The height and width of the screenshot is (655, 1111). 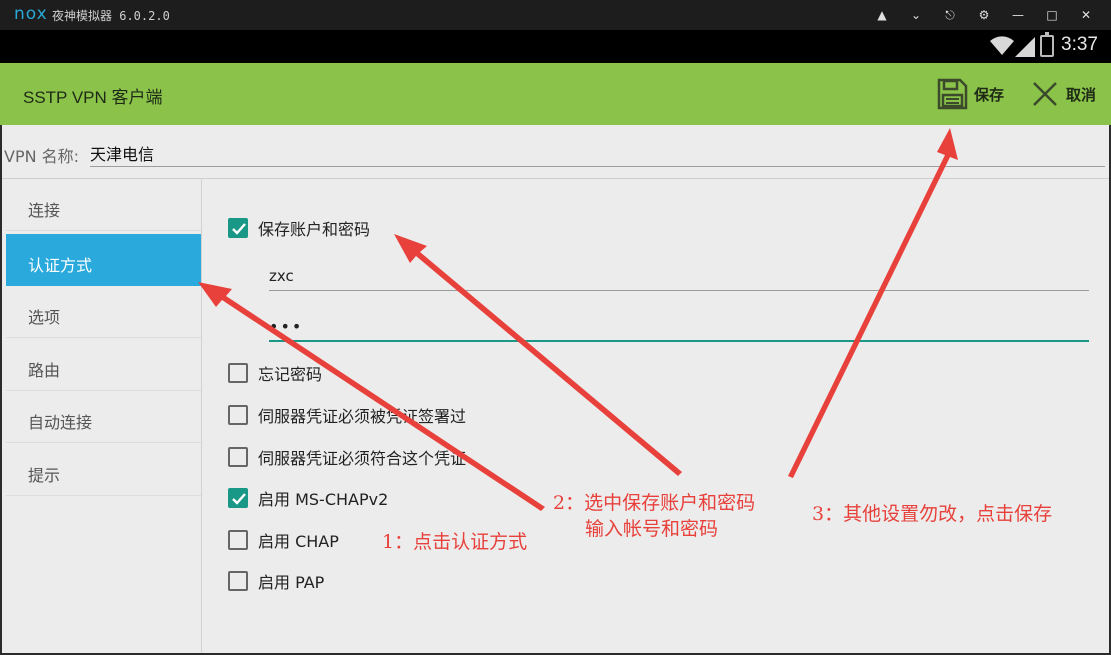 What do you see at coordinates (970, 94) in the screenshot?
I see `save-button: 保存` at bounding box center [970, 94].